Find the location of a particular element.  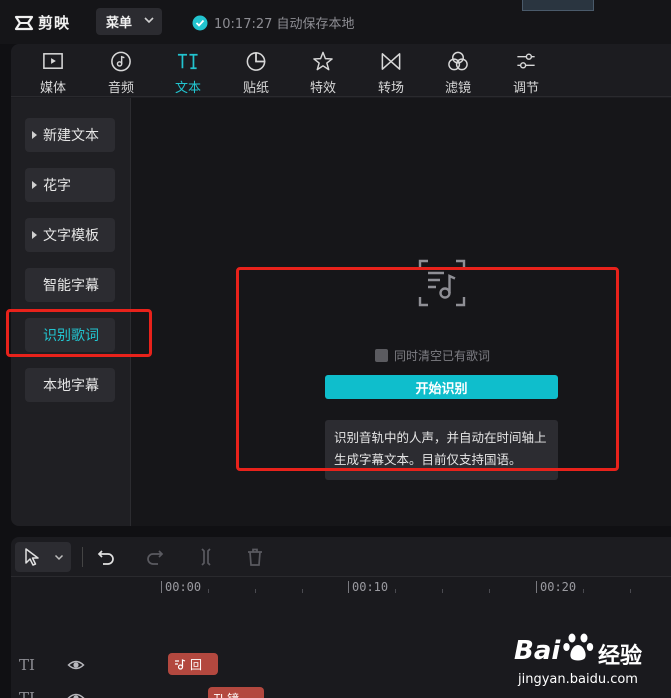

clear-lyrics-label: 同时清空已有歌词 is located at coordinates (442, 356).